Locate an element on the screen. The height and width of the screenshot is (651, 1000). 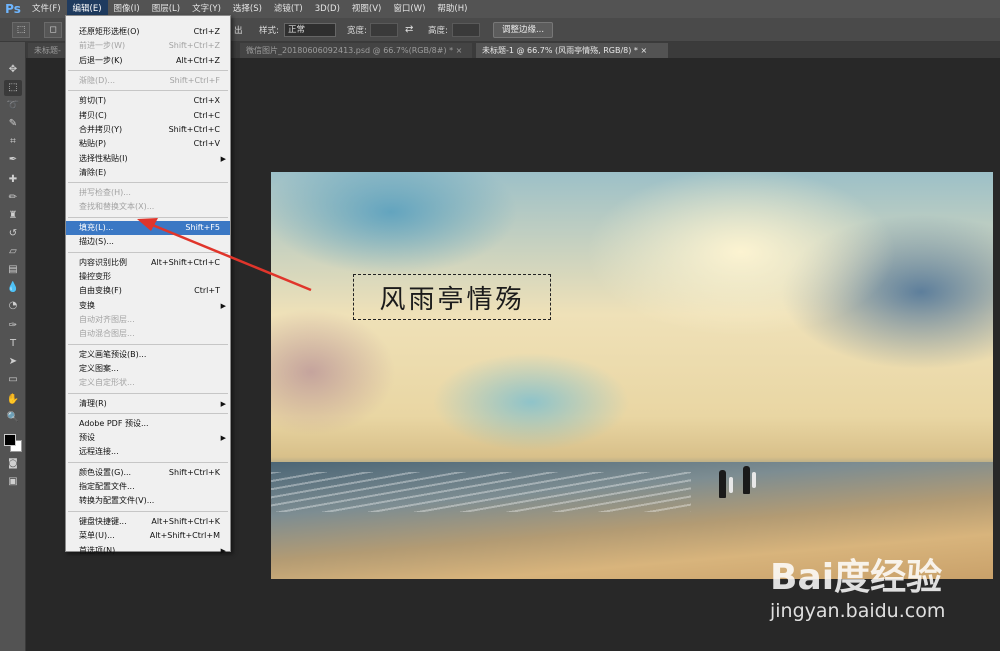
menu-item-shortcut: Alt+Shift+Ctrl+C is located at coordinates (185, 262).